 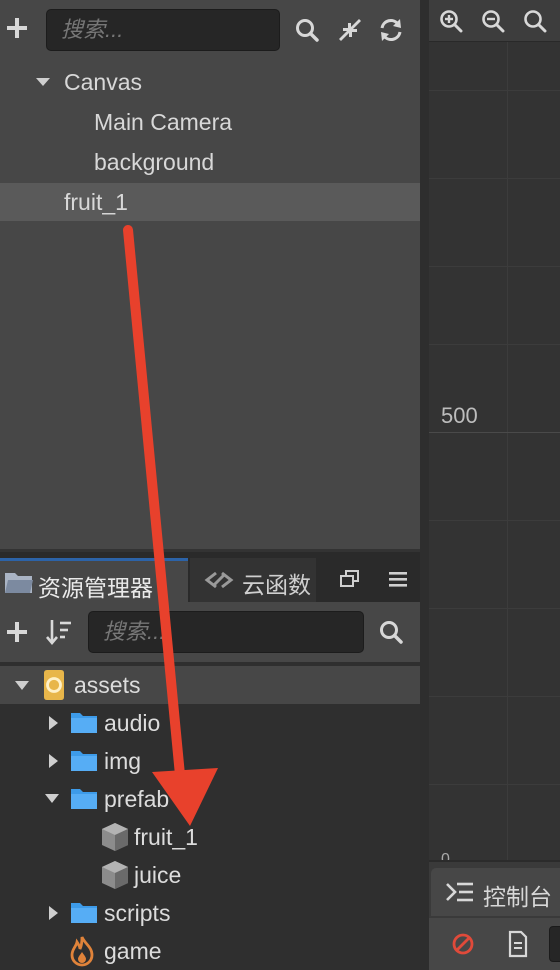 What do you see at coordinates (210, 685) in the screenshot?
I see `asset-node-assets: assets` at bounding box center [210, 685].